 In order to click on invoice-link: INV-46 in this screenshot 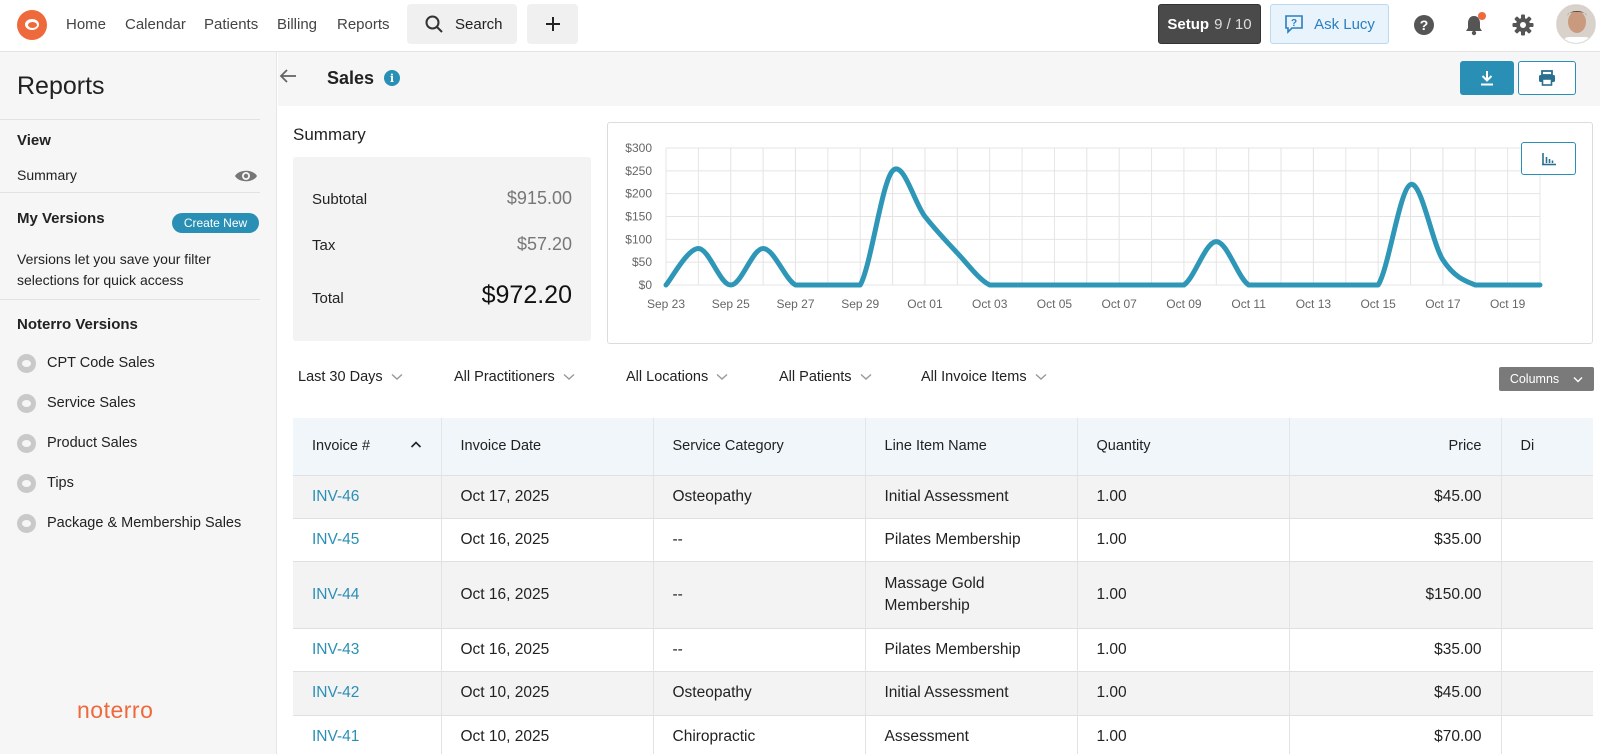, I will do `click(367, 496)`.